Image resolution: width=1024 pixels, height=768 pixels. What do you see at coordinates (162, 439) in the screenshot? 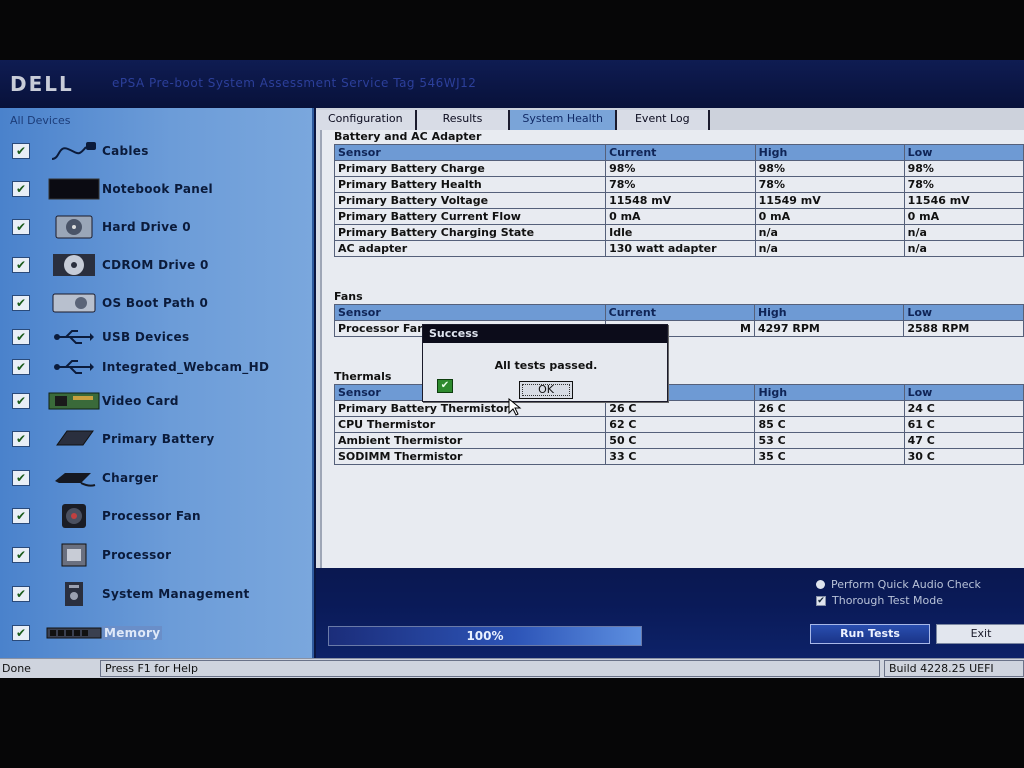
I see `device-item-primary-battery: ✔ Primary Battery` at bounding box center [162, 439].